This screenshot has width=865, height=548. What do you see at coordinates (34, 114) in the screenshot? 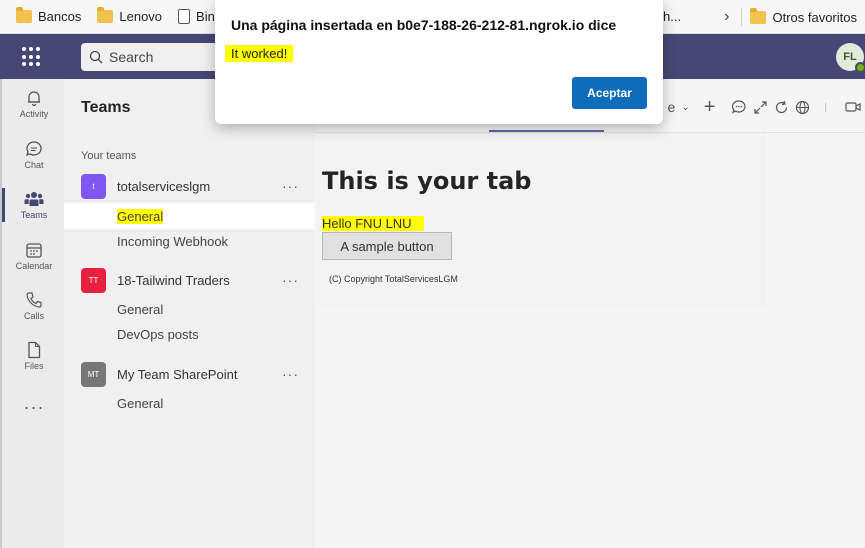
I see `rail-label: Activity` at bounding box center [34, 114].